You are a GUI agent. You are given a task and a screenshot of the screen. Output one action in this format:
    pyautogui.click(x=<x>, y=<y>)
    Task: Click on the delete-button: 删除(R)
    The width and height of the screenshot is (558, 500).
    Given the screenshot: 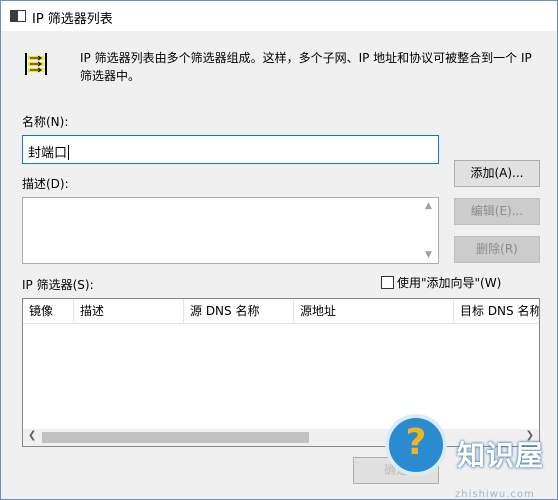 What is the action you would take?
    pyautogui.click(x=497, y=249)
    